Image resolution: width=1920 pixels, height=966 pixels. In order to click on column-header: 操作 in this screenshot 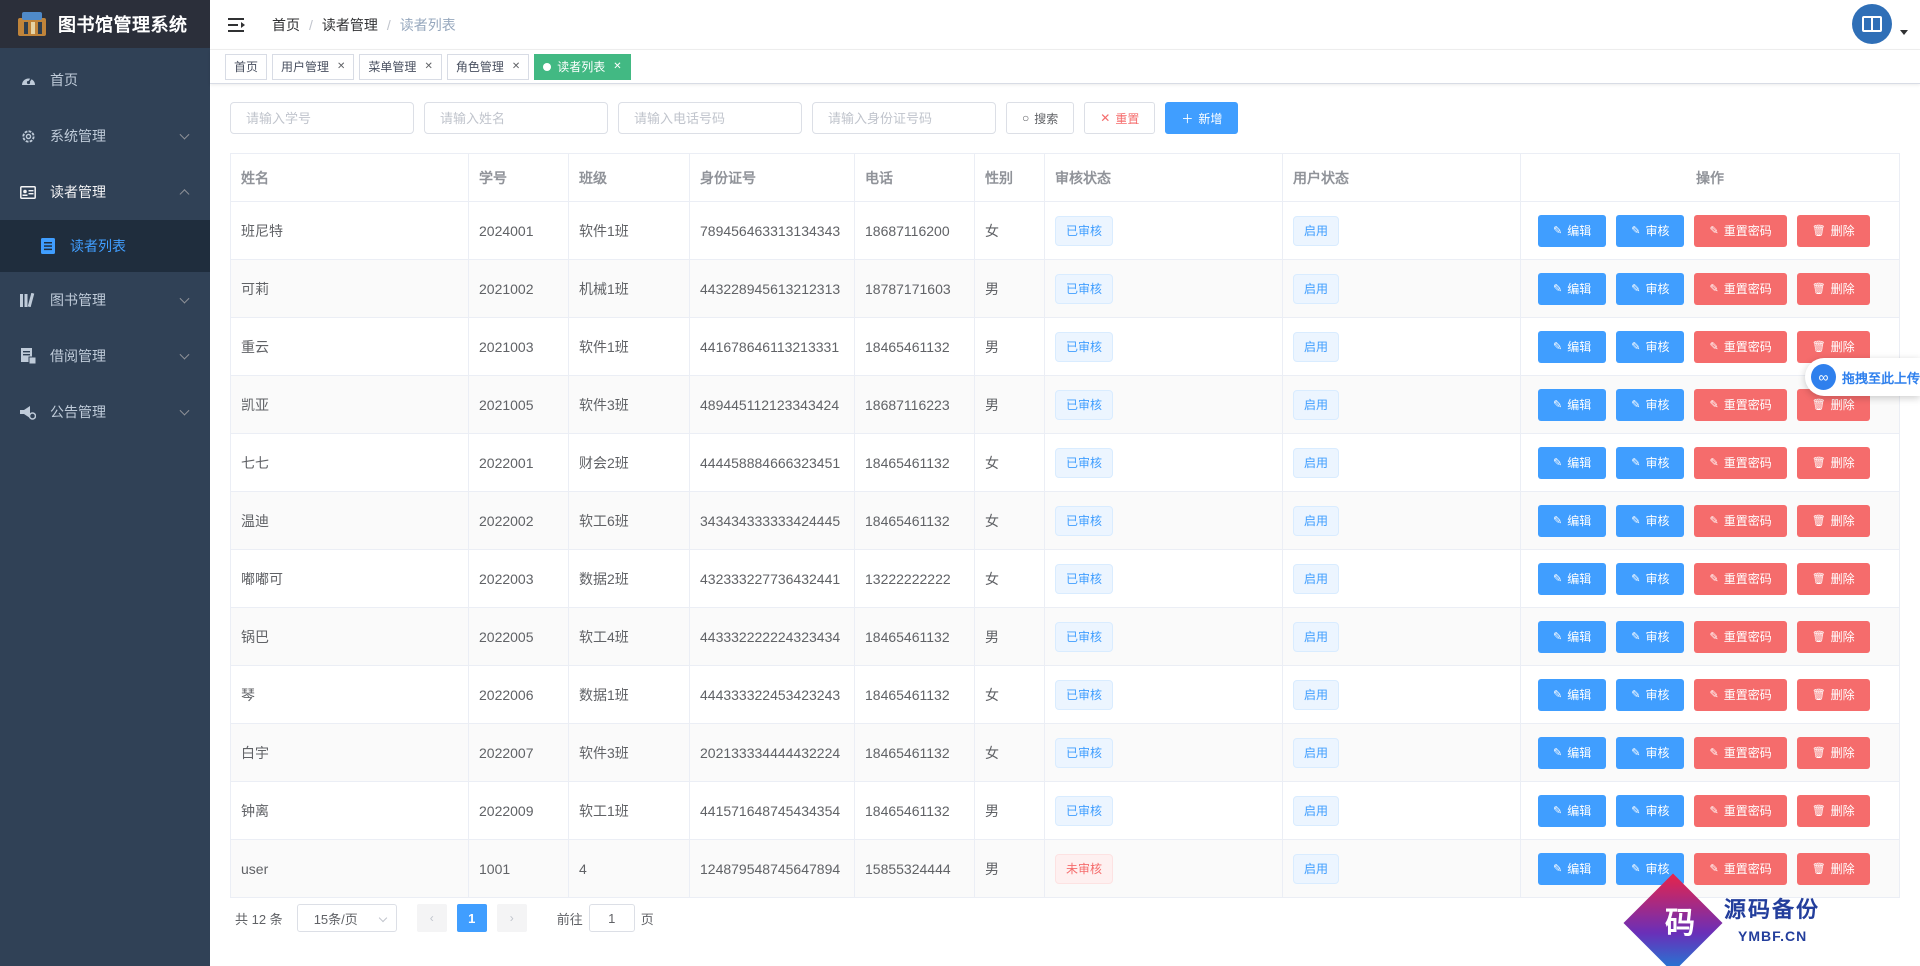, I will do `click(1710, 177)`.